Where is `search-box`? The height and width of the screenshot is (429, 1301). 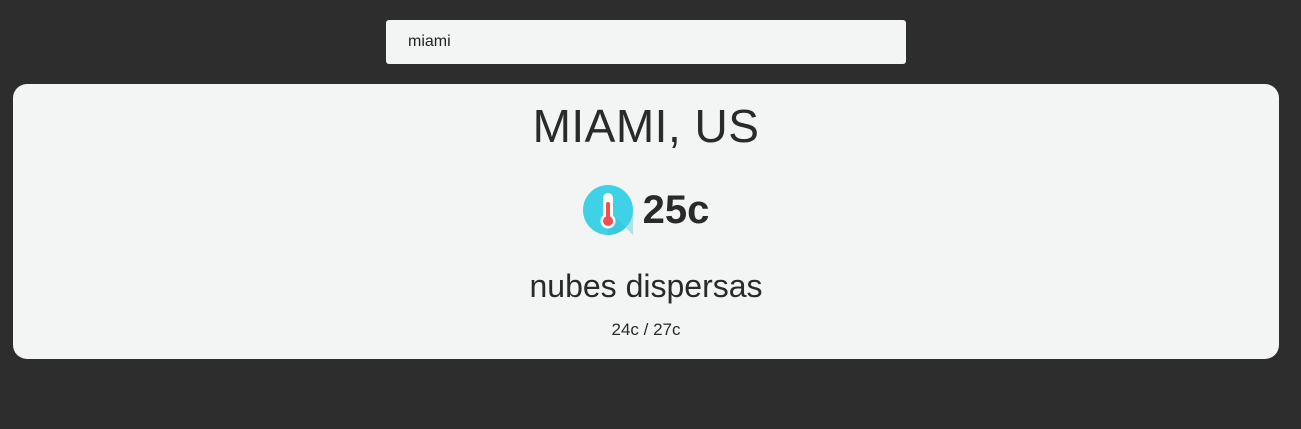 search-box is located at coordinates (646, 42).